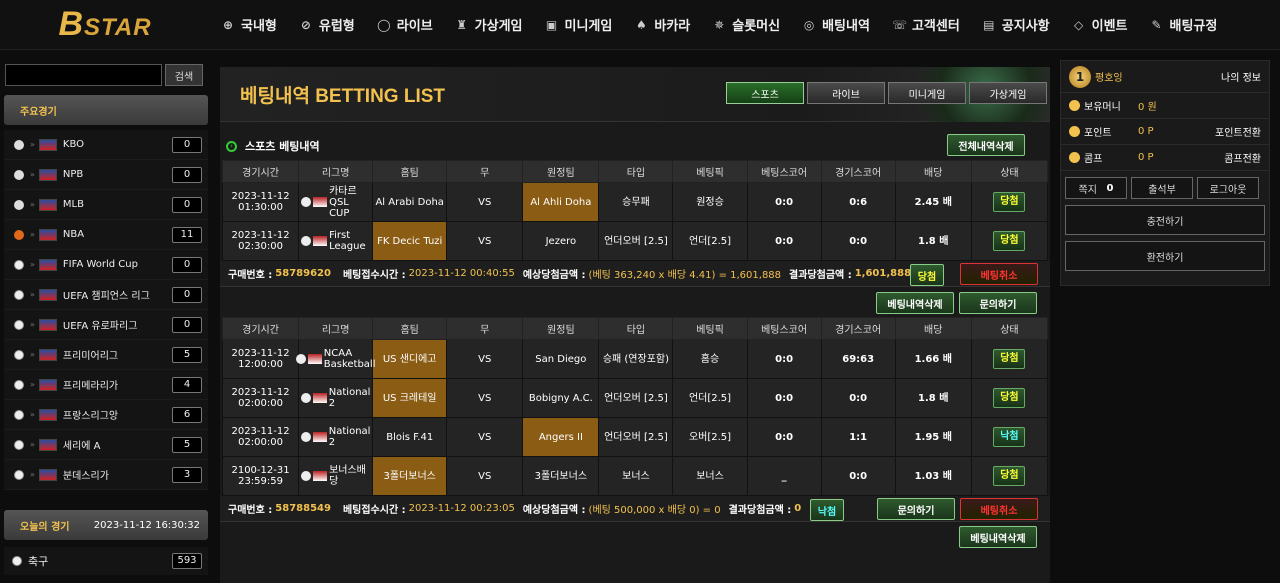 The width and height of the screenshot is (1280, 583). What do you see at coordinates (384, 24) in the screenshot?
I see `nav-2-icon: ◯` at bounding box center [384, 24].